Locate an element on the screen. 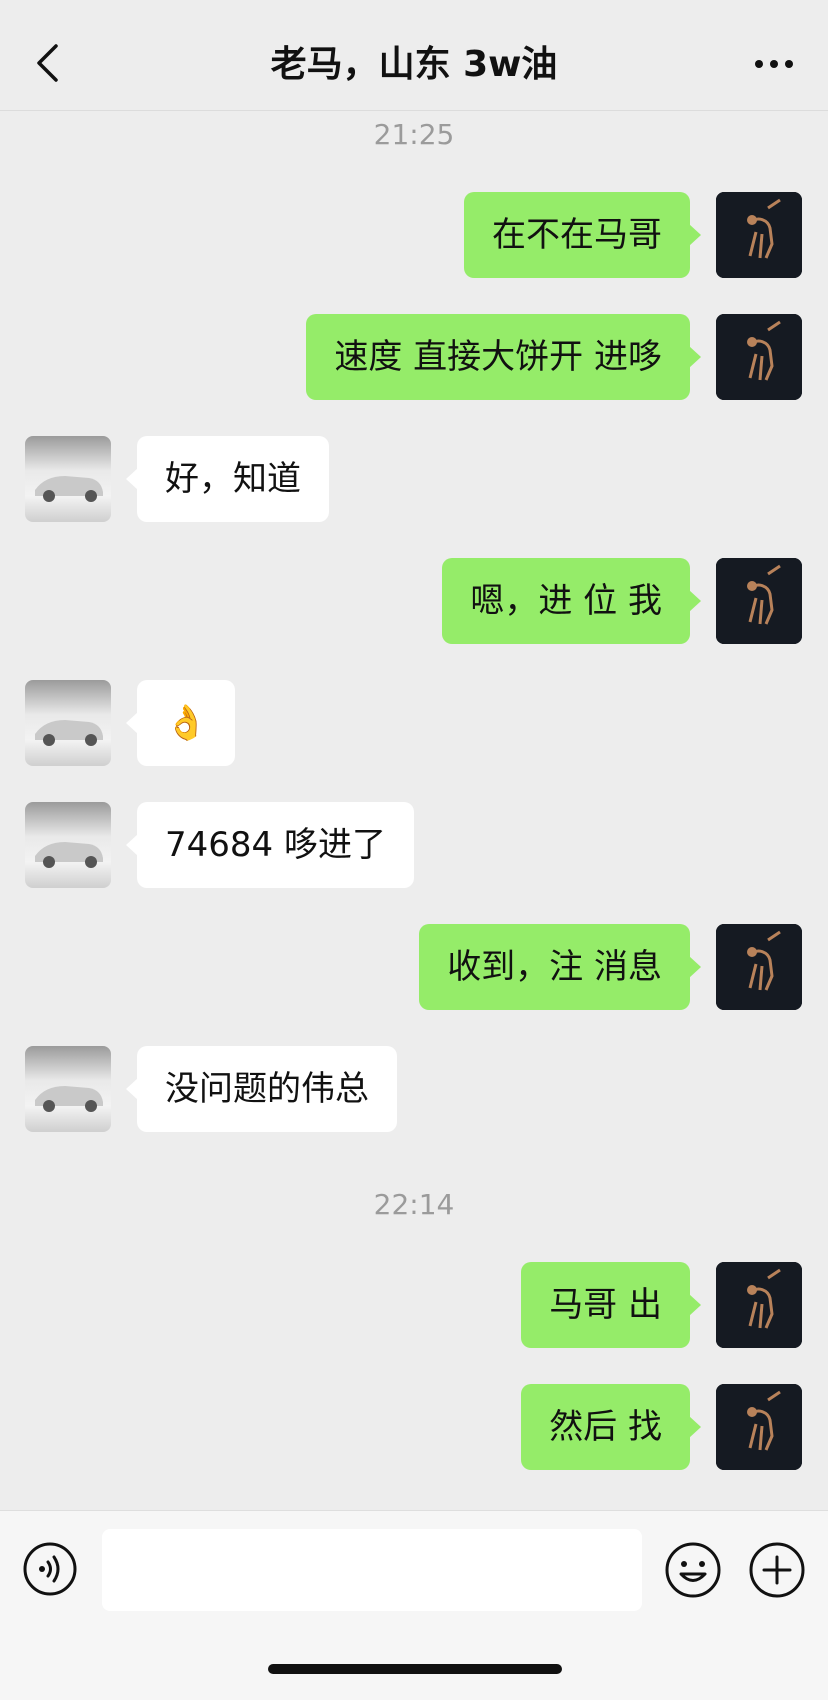 The height and width of the screenshot is (1700, 828). emoji-button is located at coordinates (693, 1570).